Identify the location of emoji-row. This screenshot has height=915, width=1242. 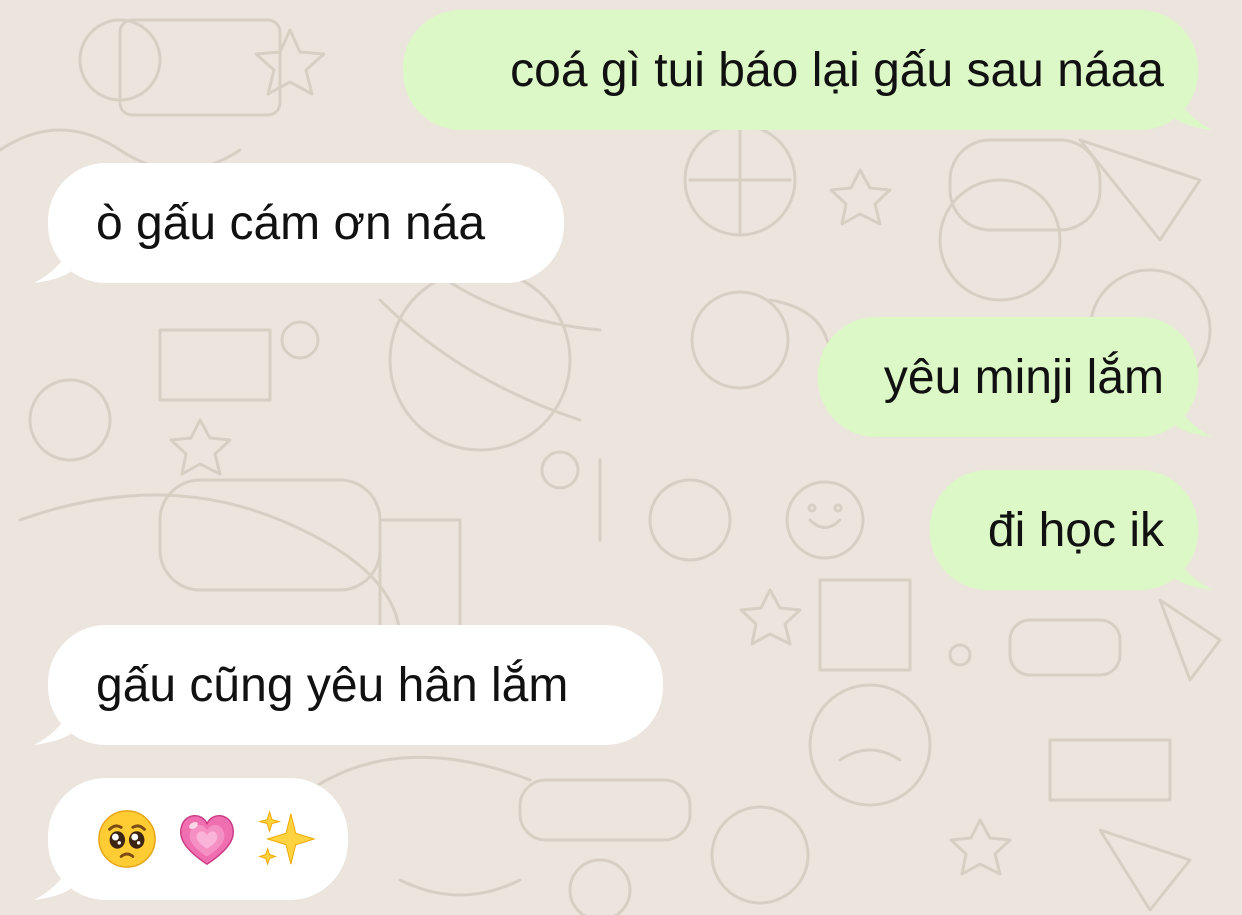
(207, 839).